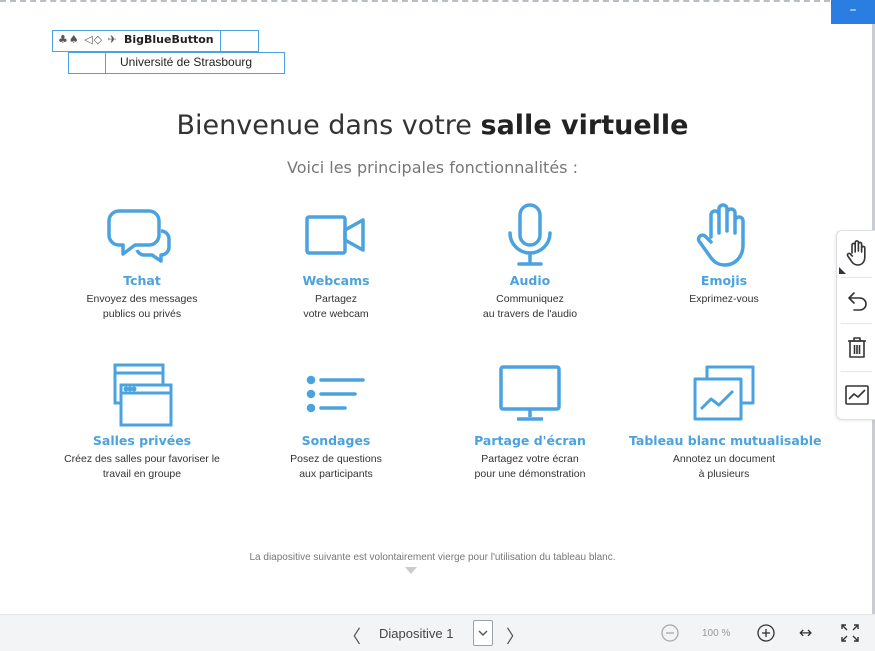 The image size is (875, 651). Describe the element at coordinates (432, 125) in the screenshot. I see `slide-title: Bienvenue dans votre salle virtuelle` at that location.